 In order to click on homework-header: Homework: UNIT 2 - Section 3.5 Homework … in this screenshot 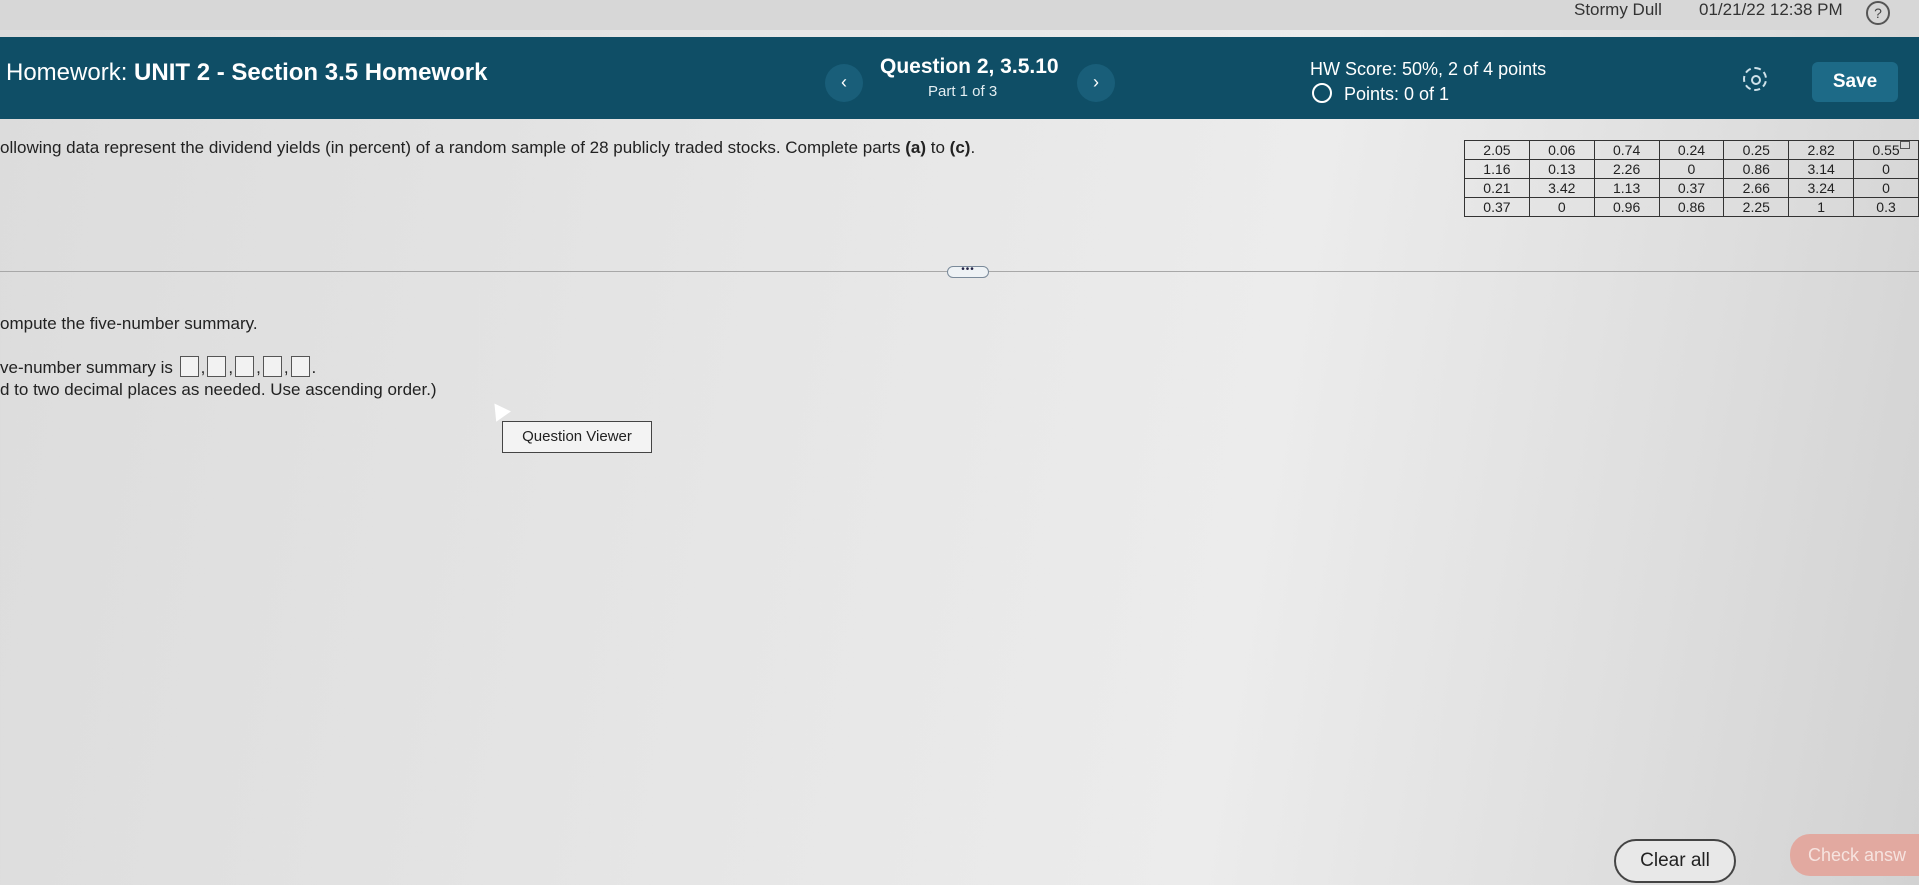, I will do `click(959, 78)`.